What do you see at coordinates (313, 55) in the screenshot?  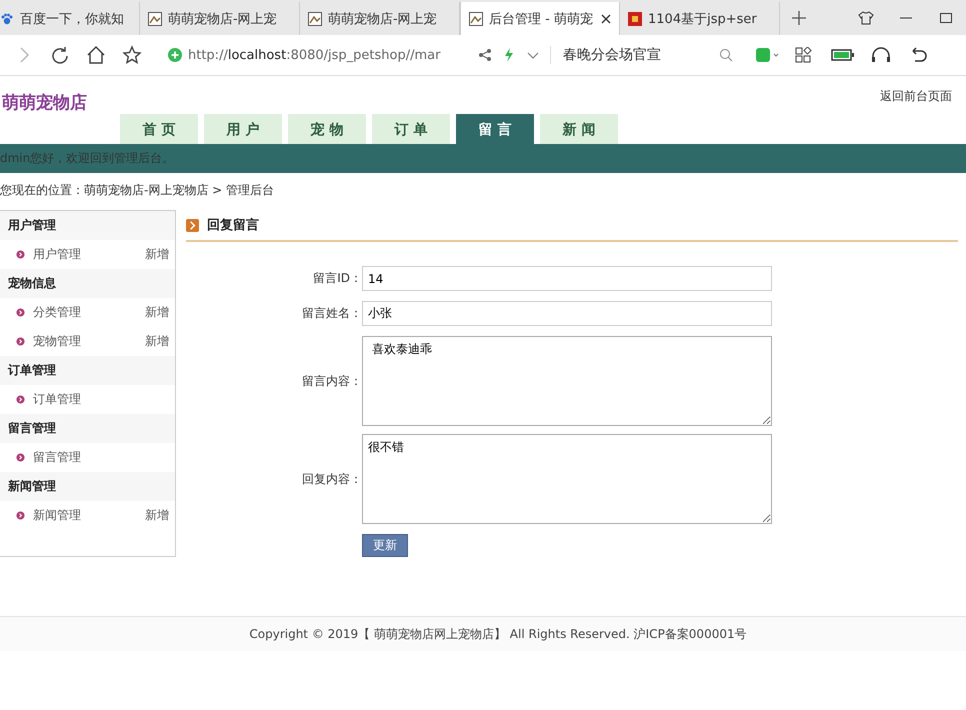 I see `address-field: http://localhost:8080/jsp_petshop//mar` at bounding box center [313, 55].